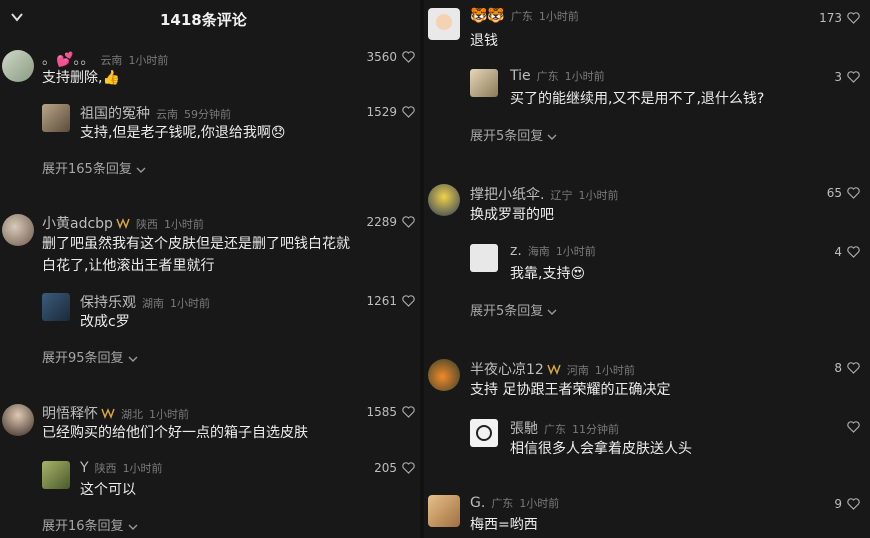 The height and width of the screenshot is (538, 870). Describe the element at coordinates (183, 133) in the screenshot. I see `reply-text: 支持,但是老子钱呢,你退给我啊😞` at that location.